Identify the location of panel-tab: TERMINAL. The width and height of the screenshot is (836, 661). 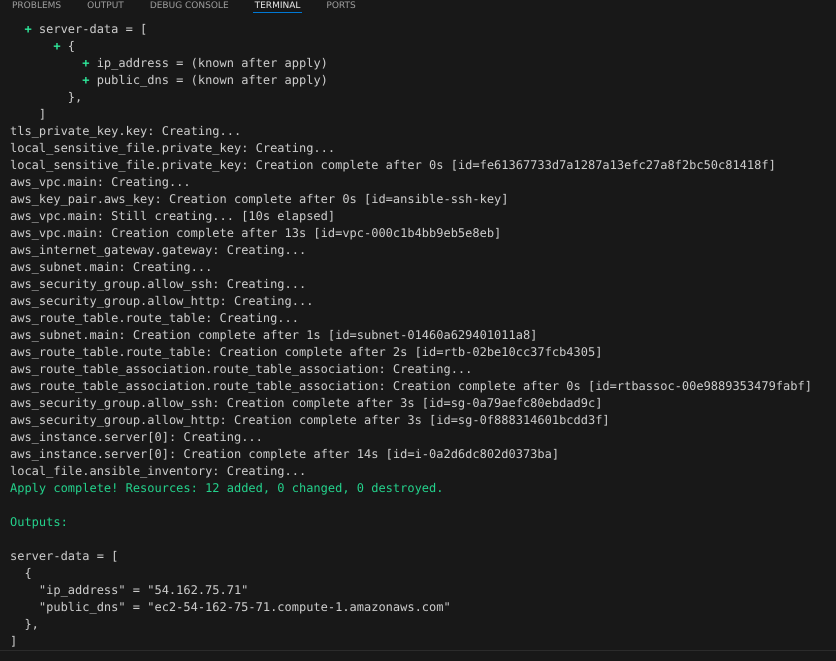
(277, 6).